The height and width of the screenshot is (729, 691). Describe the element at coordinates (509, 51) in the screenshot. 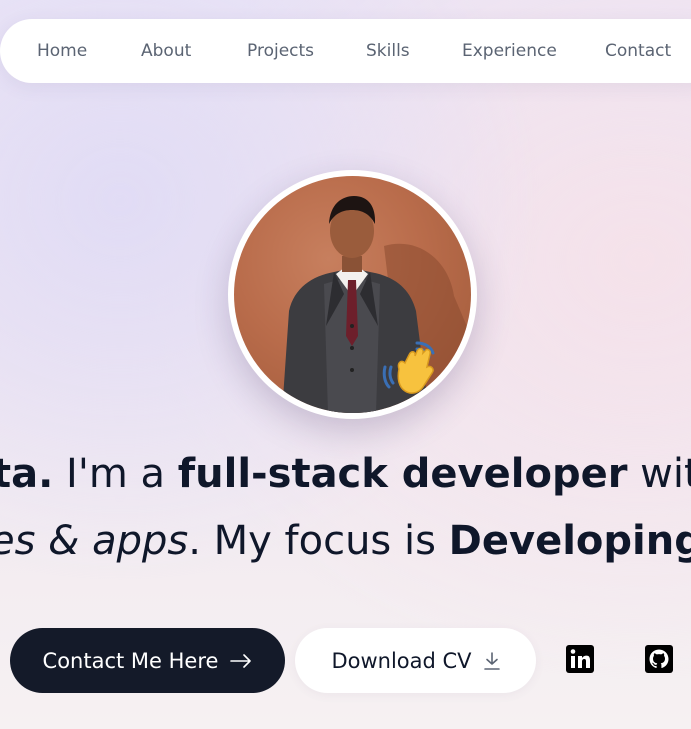

I see `nav-experience: Experience` at that location.